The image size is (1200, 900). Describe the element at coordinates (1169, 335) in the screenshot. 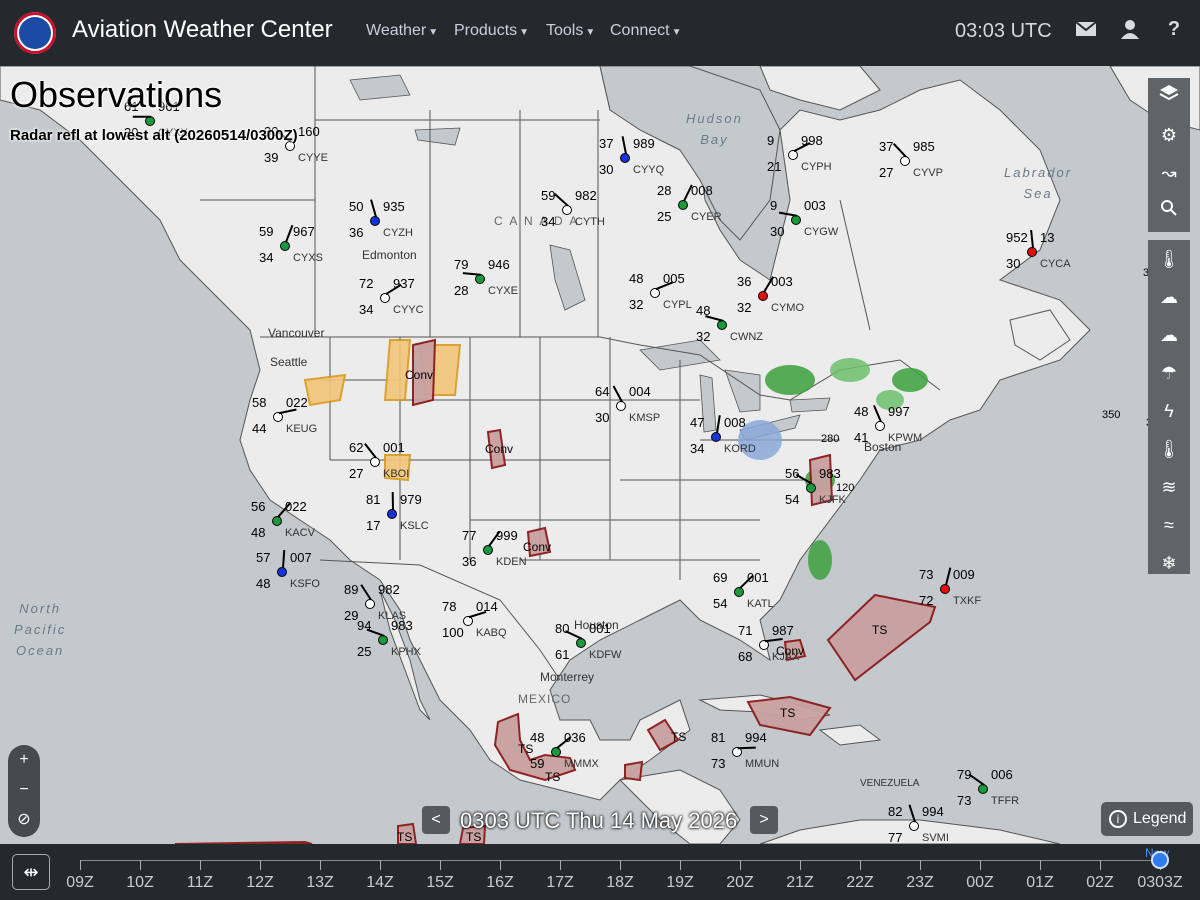

I see `cloud-icon: ☁` at that location.